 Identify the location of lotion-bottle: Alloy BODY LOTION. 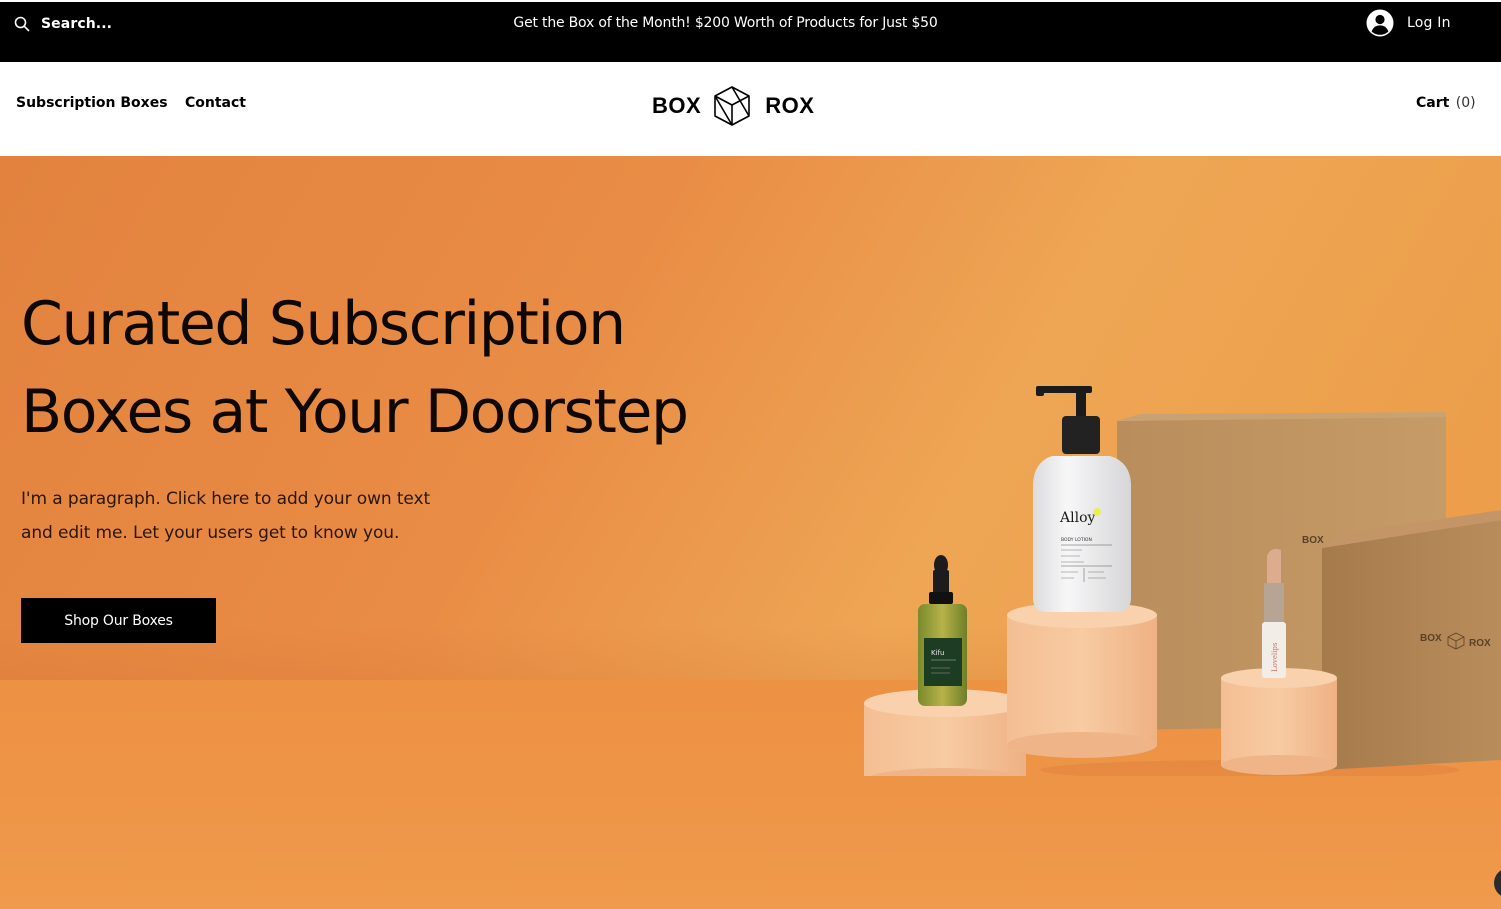
(1082, 499).